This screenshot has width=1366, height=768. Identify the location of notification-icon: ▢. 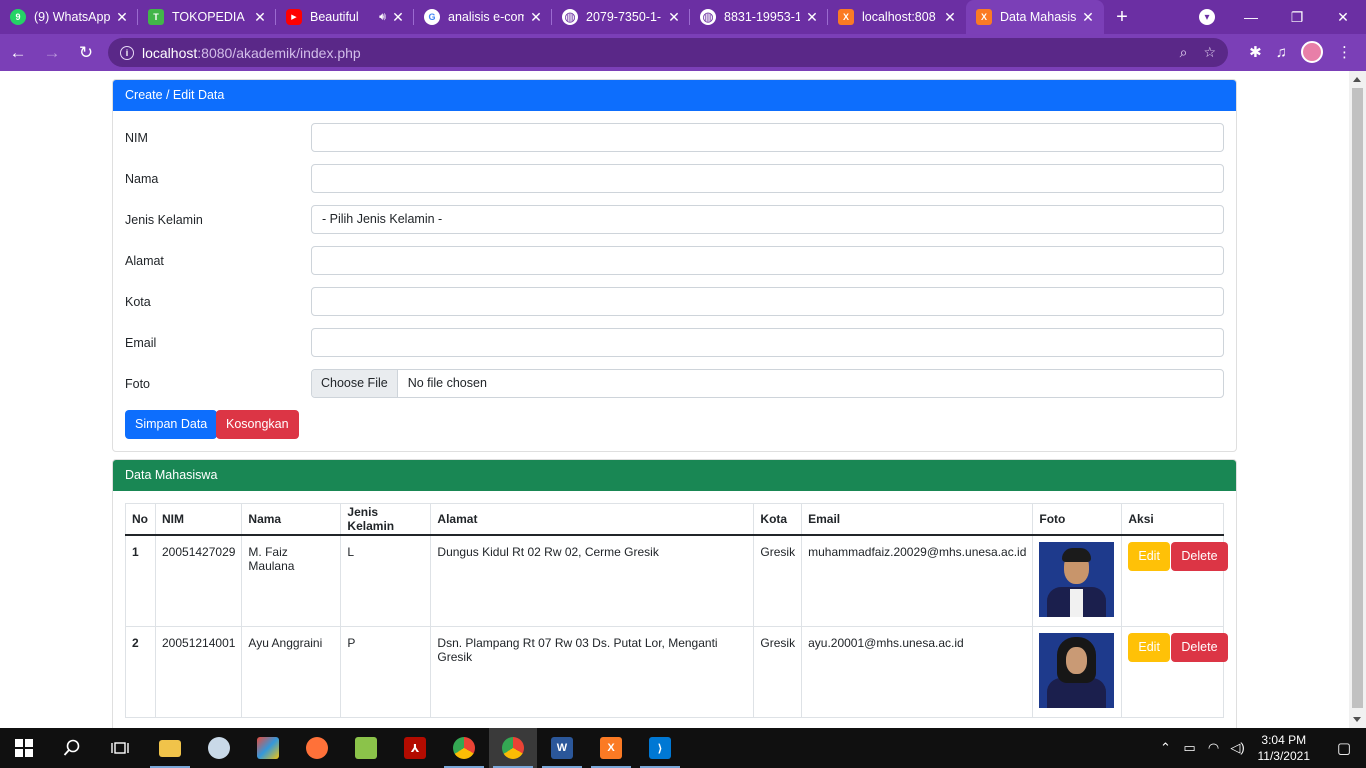
(1344, 748).